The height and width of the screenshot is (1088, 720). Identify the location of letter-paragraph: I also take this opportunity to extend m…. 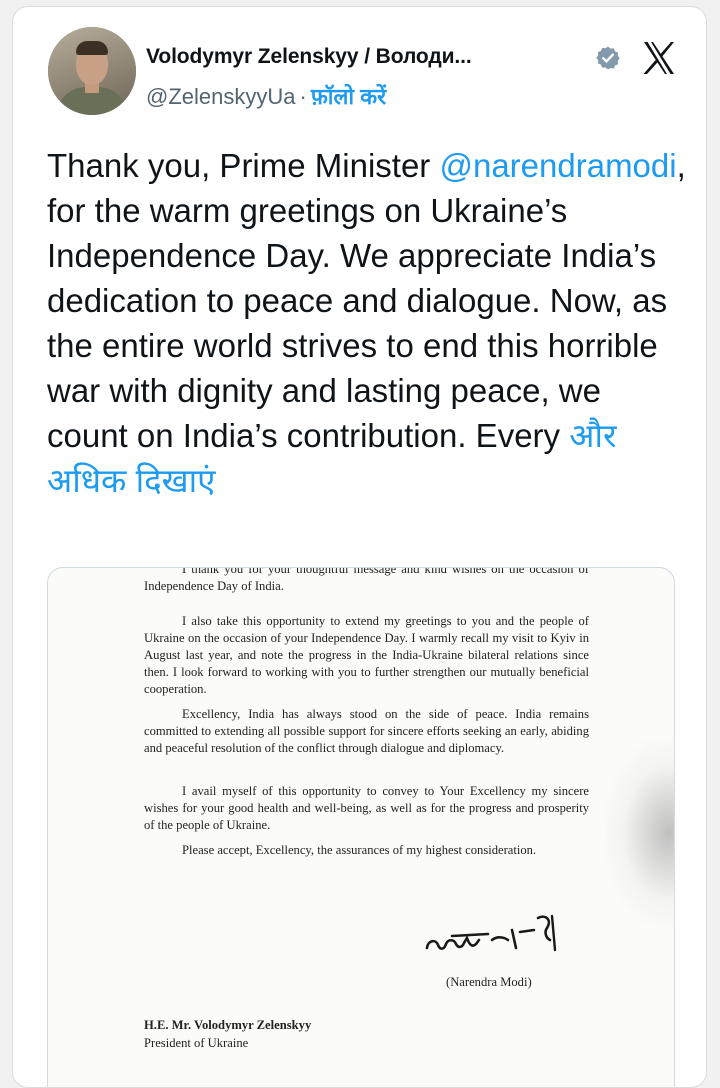
(366, 655).